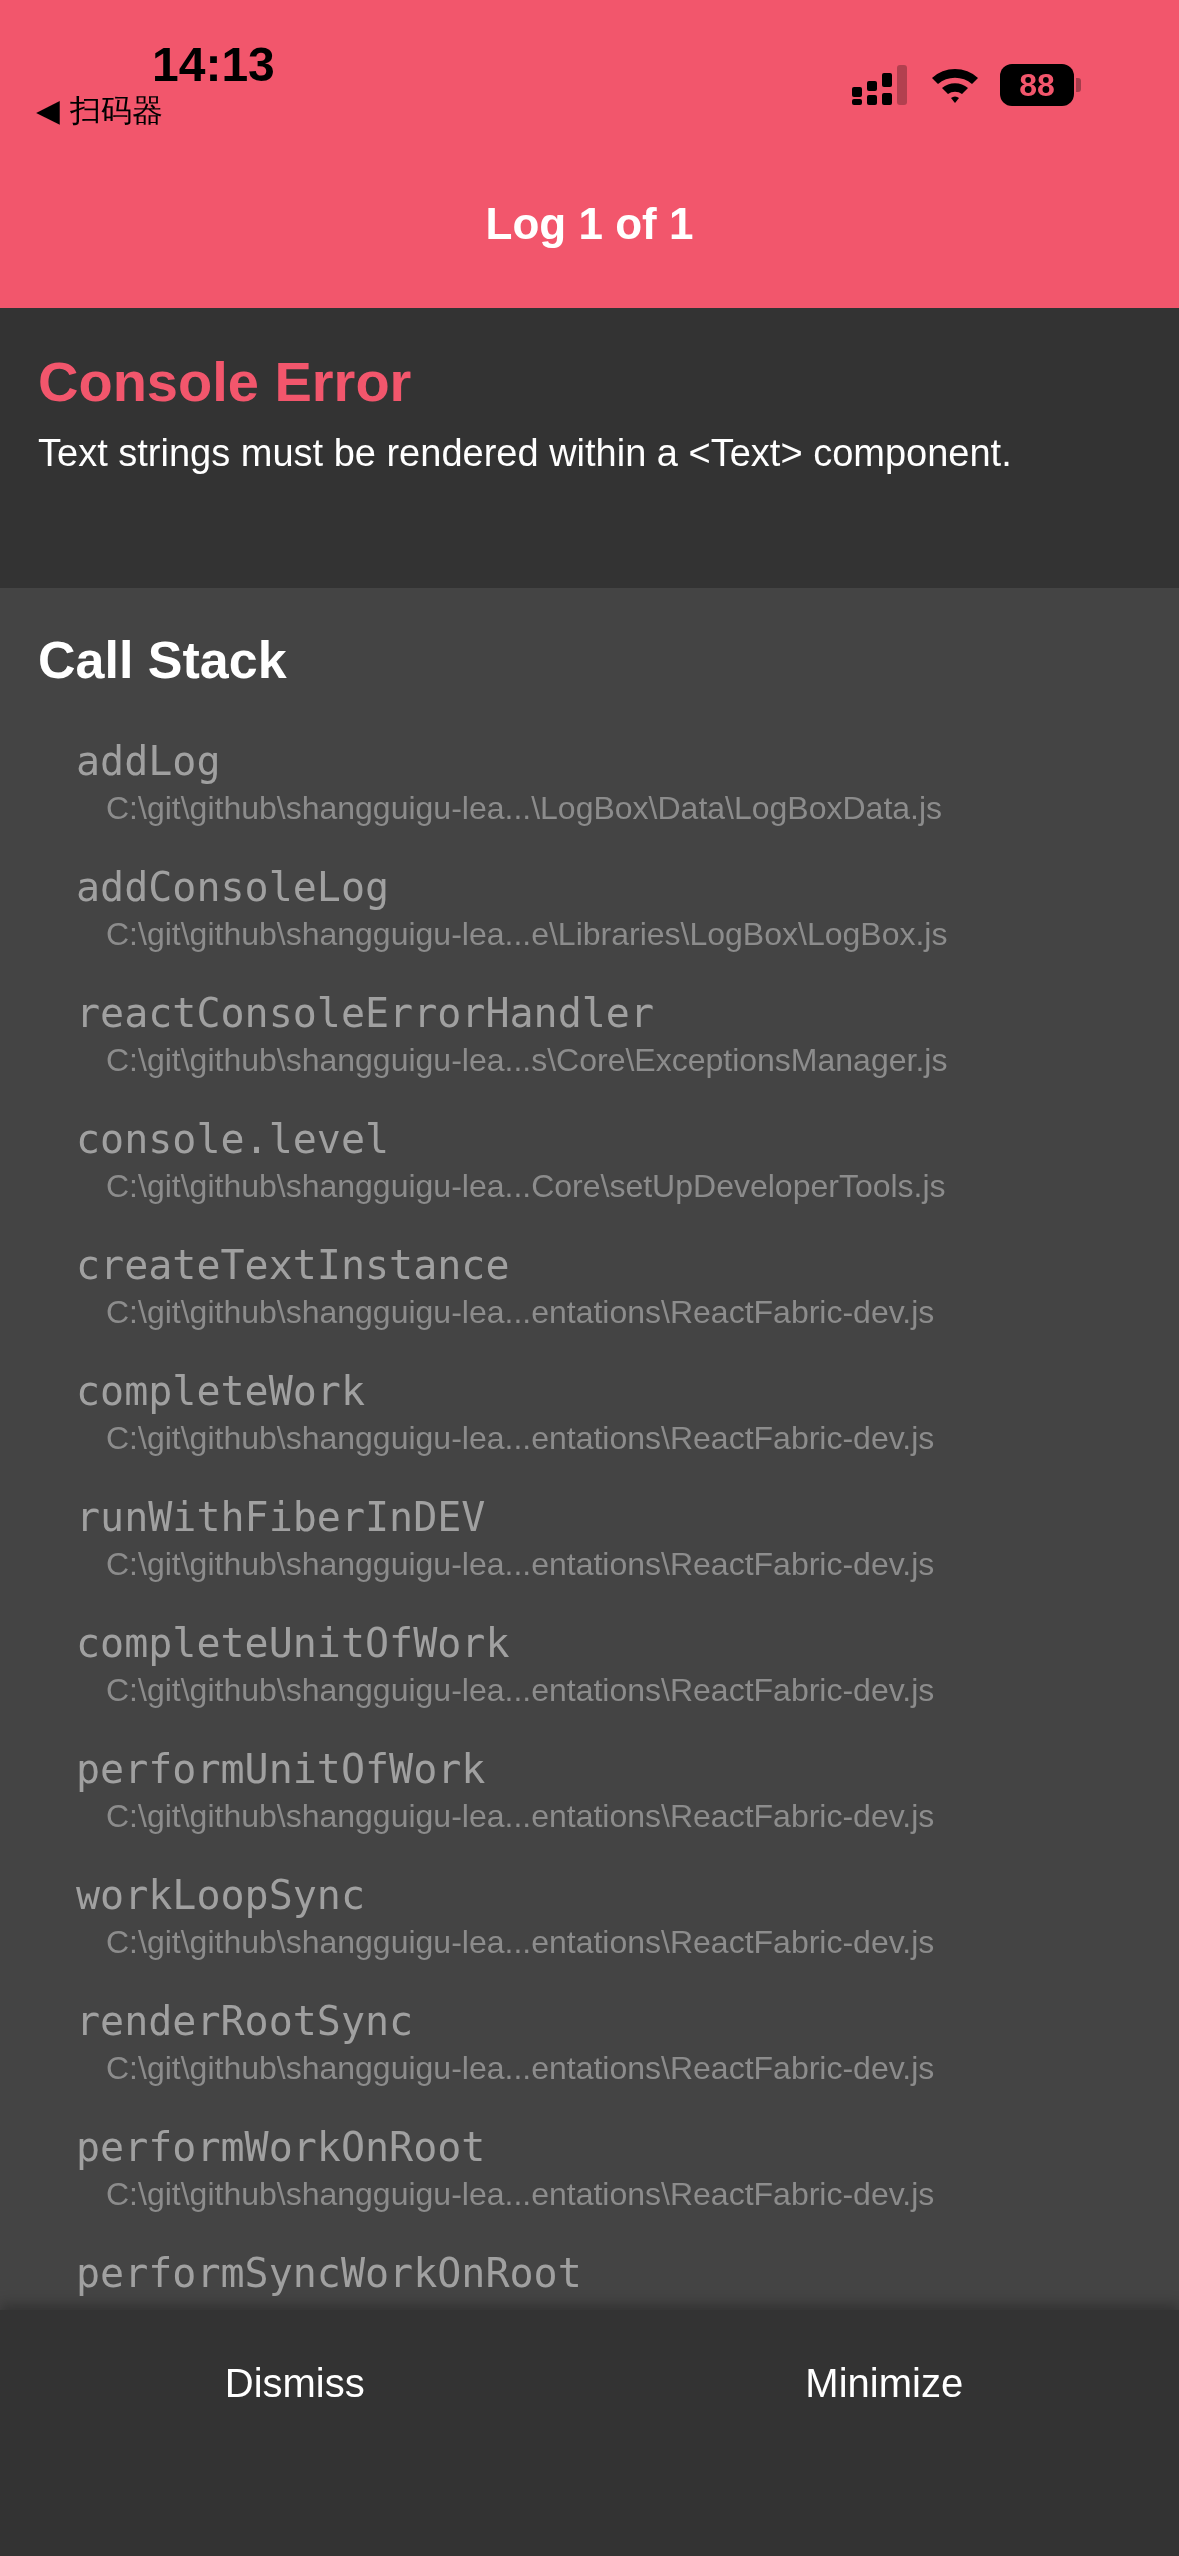 Image resolution: width=1179 pixels, height=2556 pixels. Describe the element at coordinates (365, 1013) in the screenshot. I see `frame-method: reactConsoleErrorHandler` at that location.